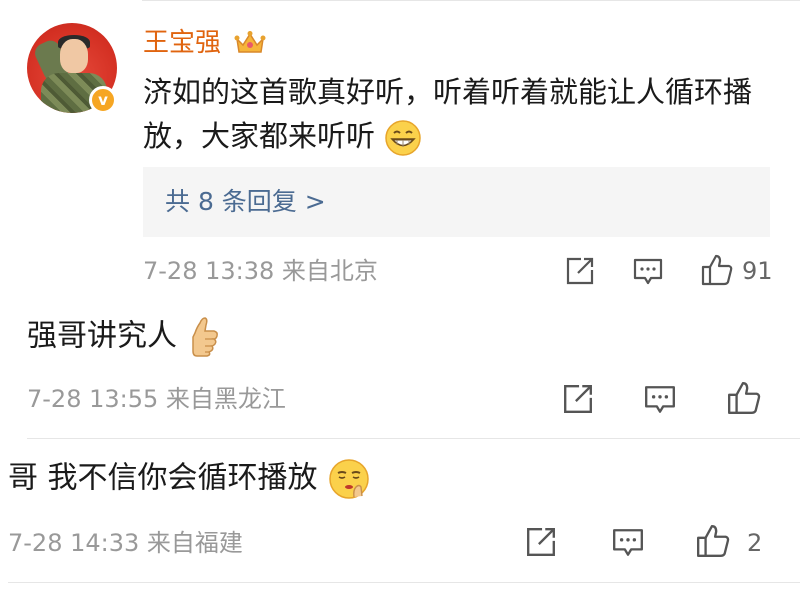 Image resolution: width=800 pixels, height=590 pixels. Describe the element at coordinates (156, 399) in the screenshot. I see `reply-meta: 7-28 13:55 来自黑龙江` at that location.